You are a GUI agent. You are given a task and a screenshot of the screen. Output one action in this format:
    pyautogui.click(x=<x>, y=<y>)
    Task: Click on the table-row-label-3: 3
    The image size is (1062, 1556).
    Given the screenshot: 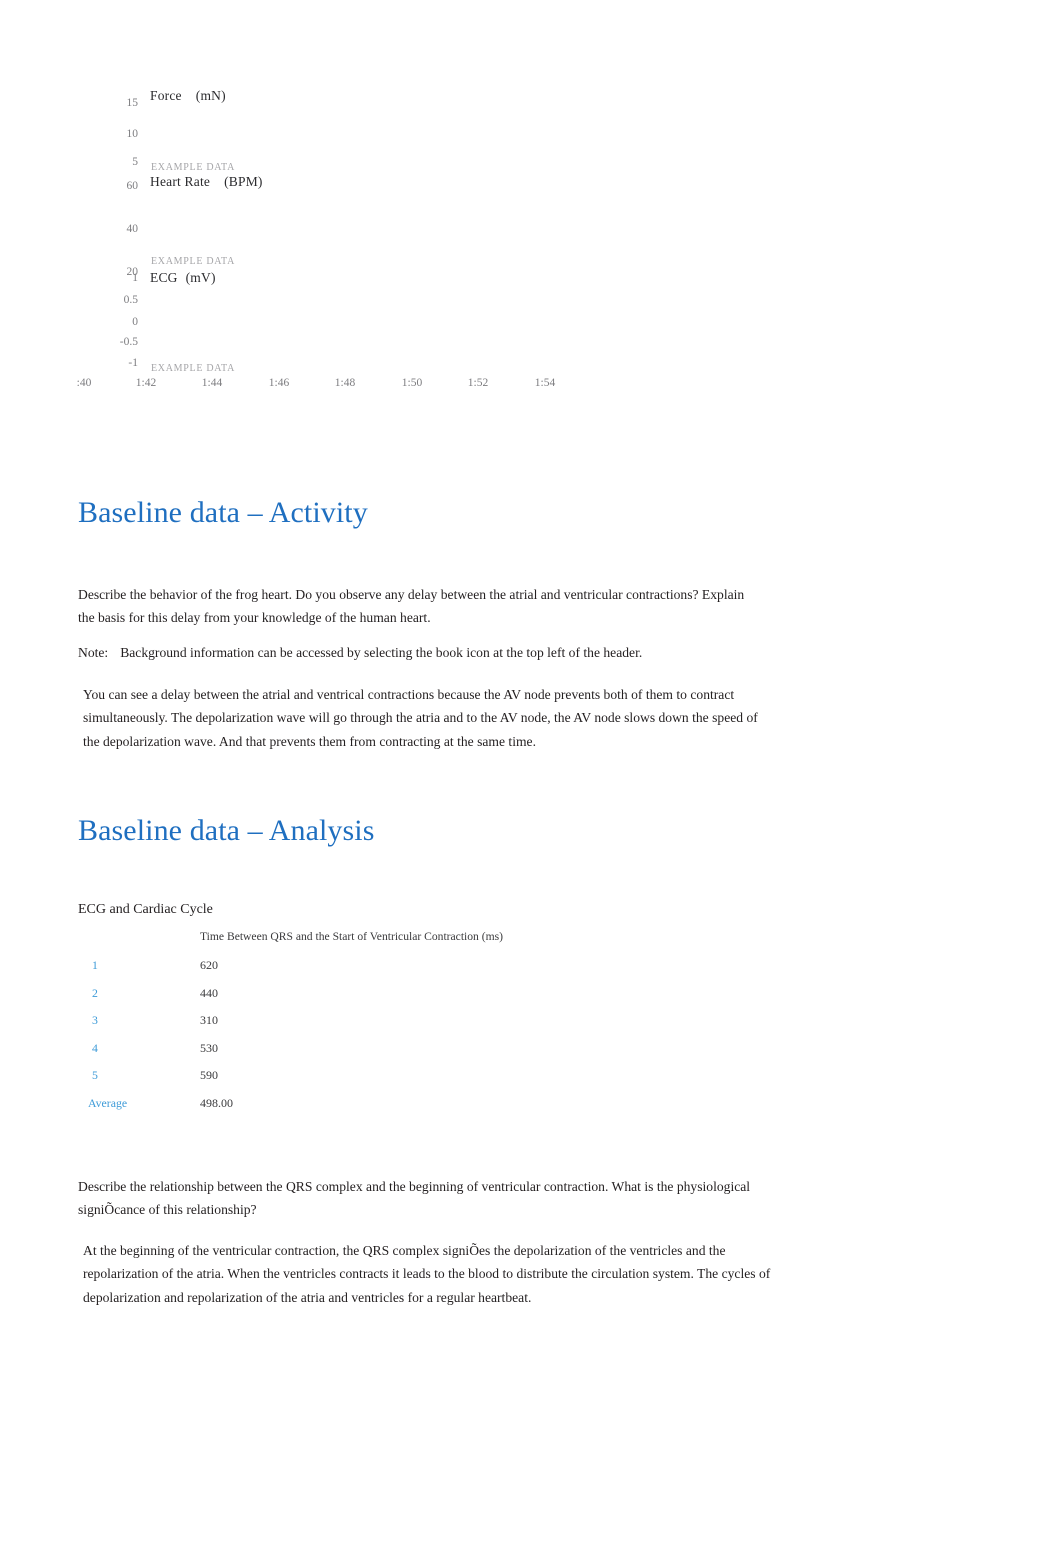 What is the action you would take?
    pyautogui.click(x=95, y=1020)
    